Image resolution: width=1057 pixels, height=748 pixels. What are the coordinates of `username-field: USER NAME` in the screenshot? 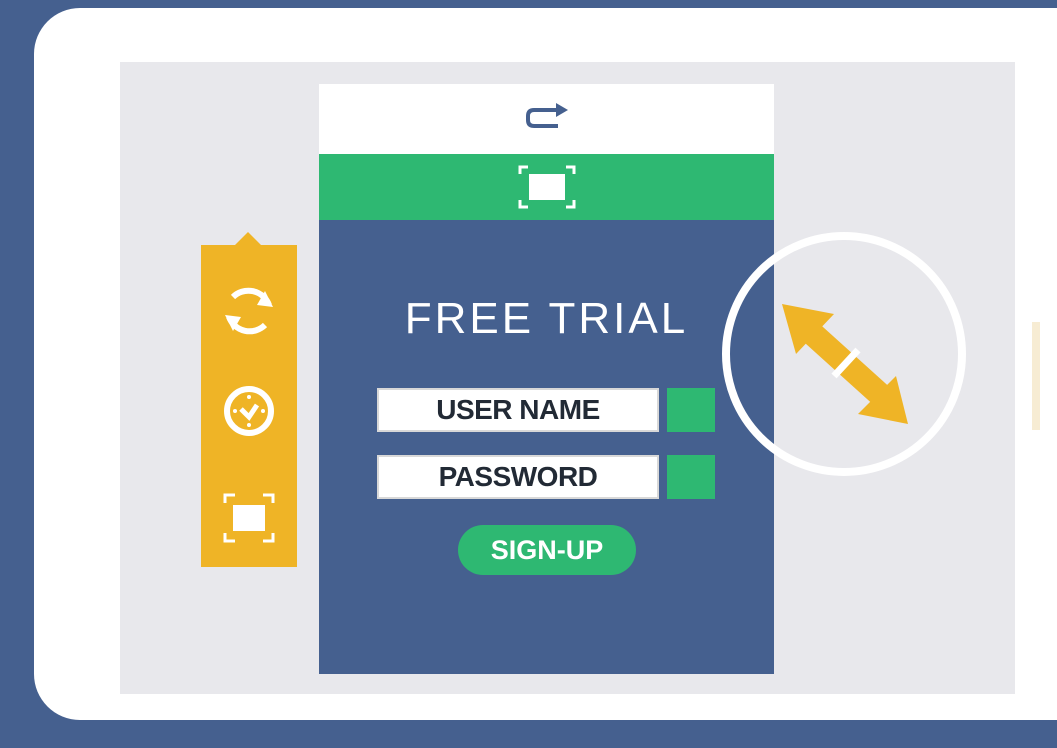 It's located at (518, 410).